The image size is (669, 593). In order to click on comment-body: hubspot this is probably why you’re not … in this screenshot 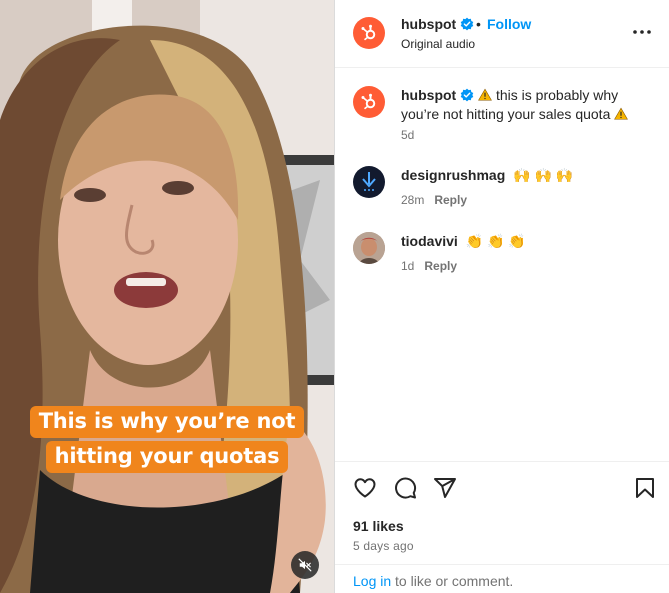, I will do `click(526, 105)`.